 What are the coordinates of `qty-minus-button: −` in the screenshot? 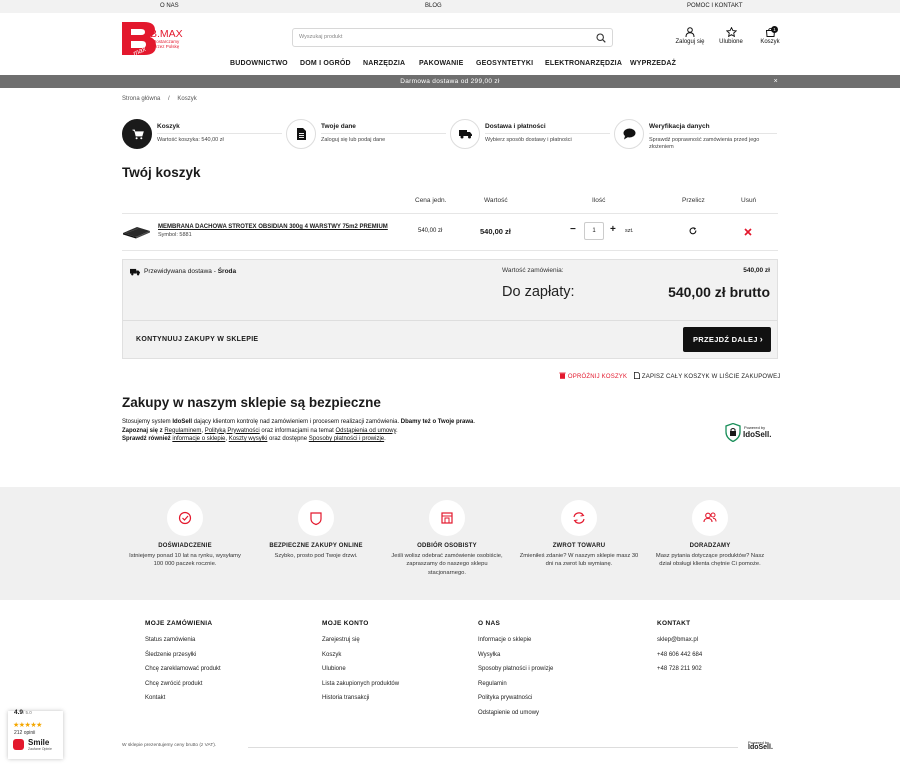 It's located at (573, 229).